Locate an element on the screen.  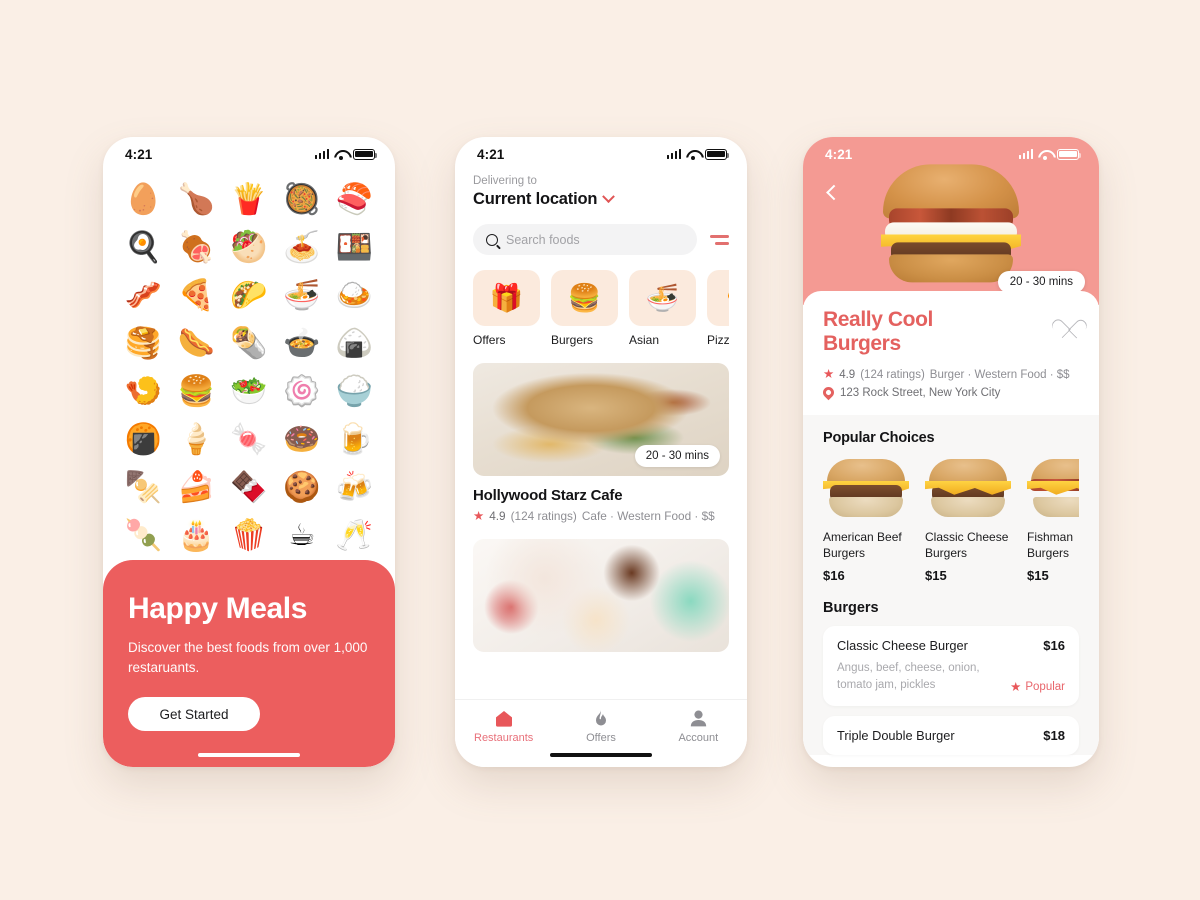
tab-label: Account is located at coordinates (698, 738).